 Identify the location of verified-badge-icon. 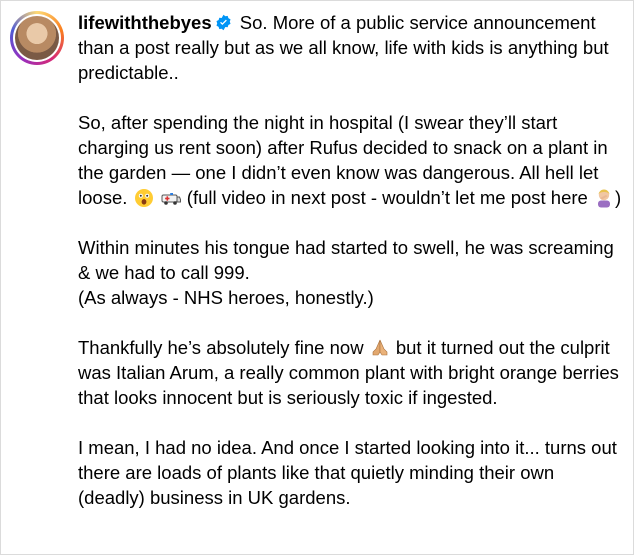
(223, 22).